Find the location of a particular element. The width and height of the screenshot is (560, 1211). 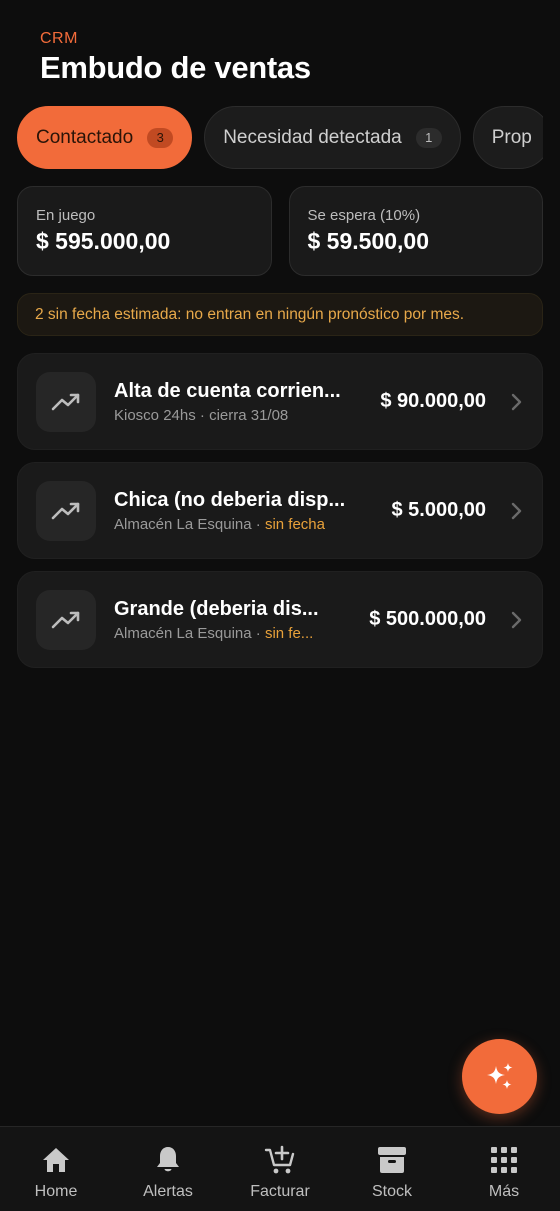

deal-amount: $ 90.000,00 is located at coordinates (433, 401).